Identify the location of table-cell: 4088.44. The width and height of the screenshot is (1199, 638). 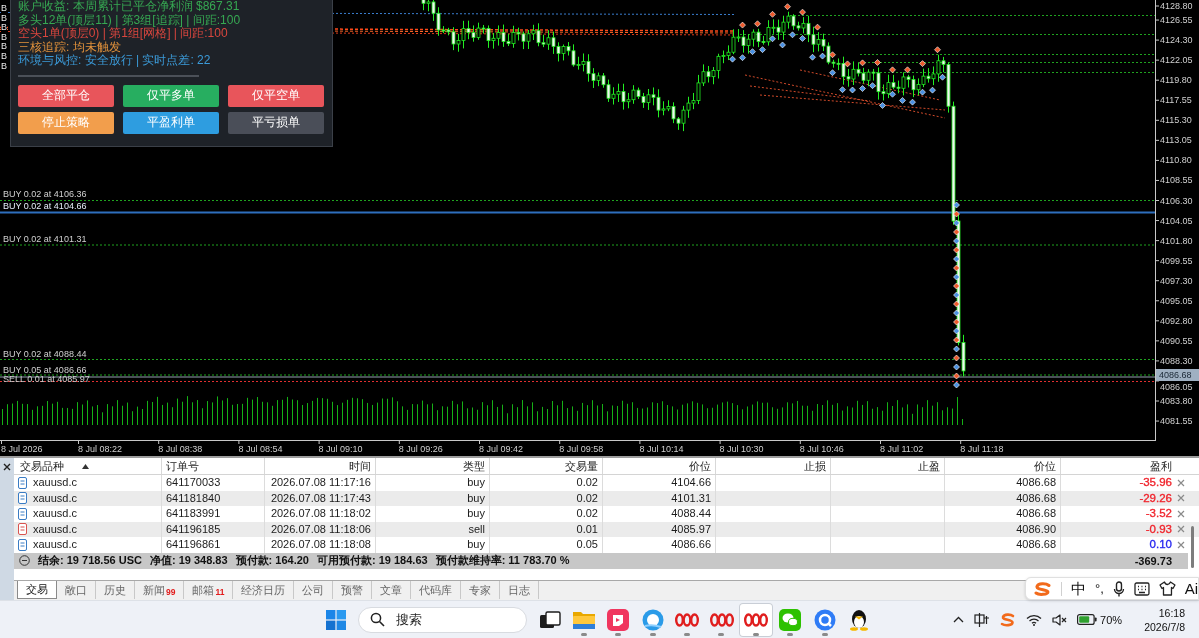
(691, 514).